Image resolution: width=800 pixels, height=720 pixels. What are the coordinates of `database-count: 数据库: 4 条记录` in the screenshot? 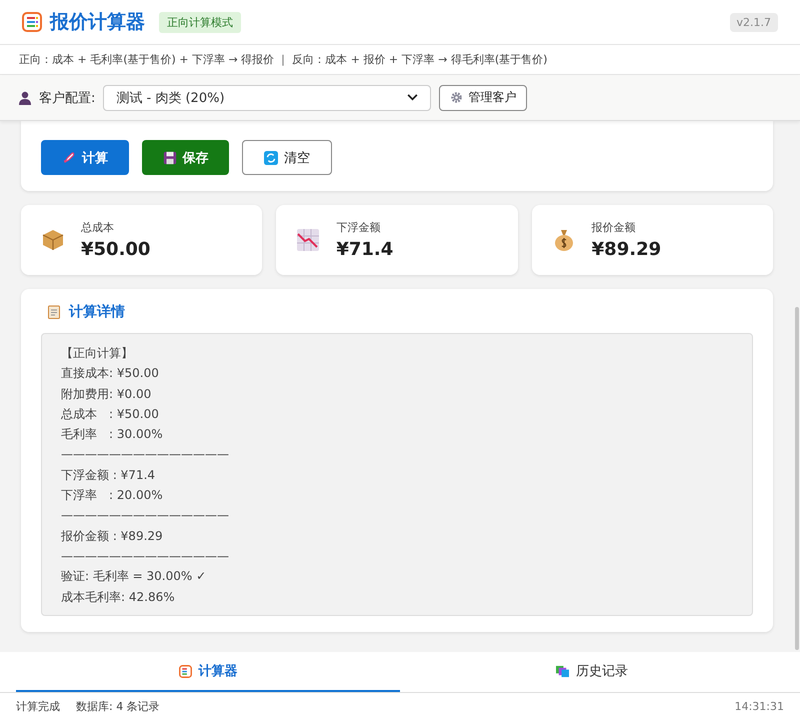 It's located at (118, 706).